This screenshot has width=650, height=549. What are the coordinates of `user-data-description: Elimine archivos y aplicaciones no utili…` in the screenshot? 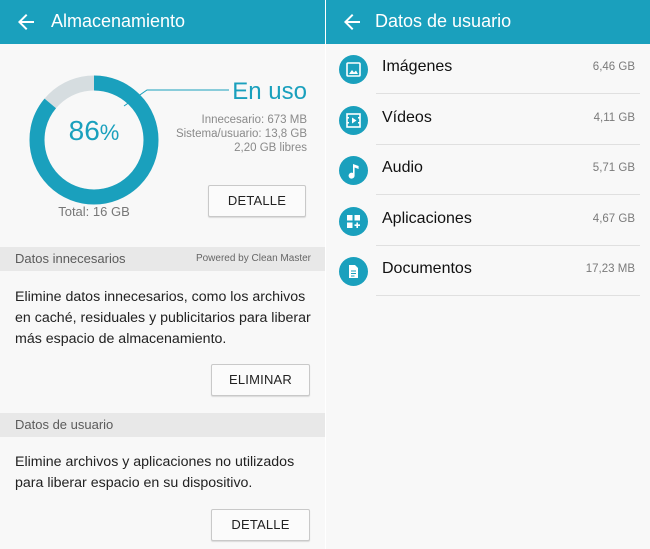 It's located at (165, 473).